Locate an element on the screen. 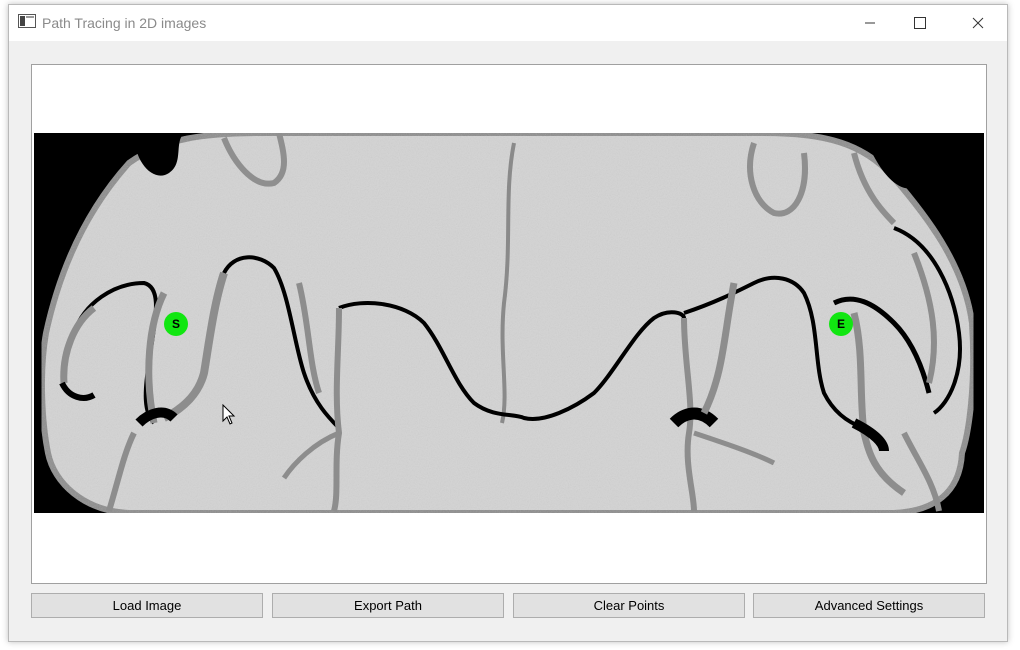 Image resolution: width=1020 pixels, height=650 pixels. load-image-button: Load Image is located at coordinates (147, 605).